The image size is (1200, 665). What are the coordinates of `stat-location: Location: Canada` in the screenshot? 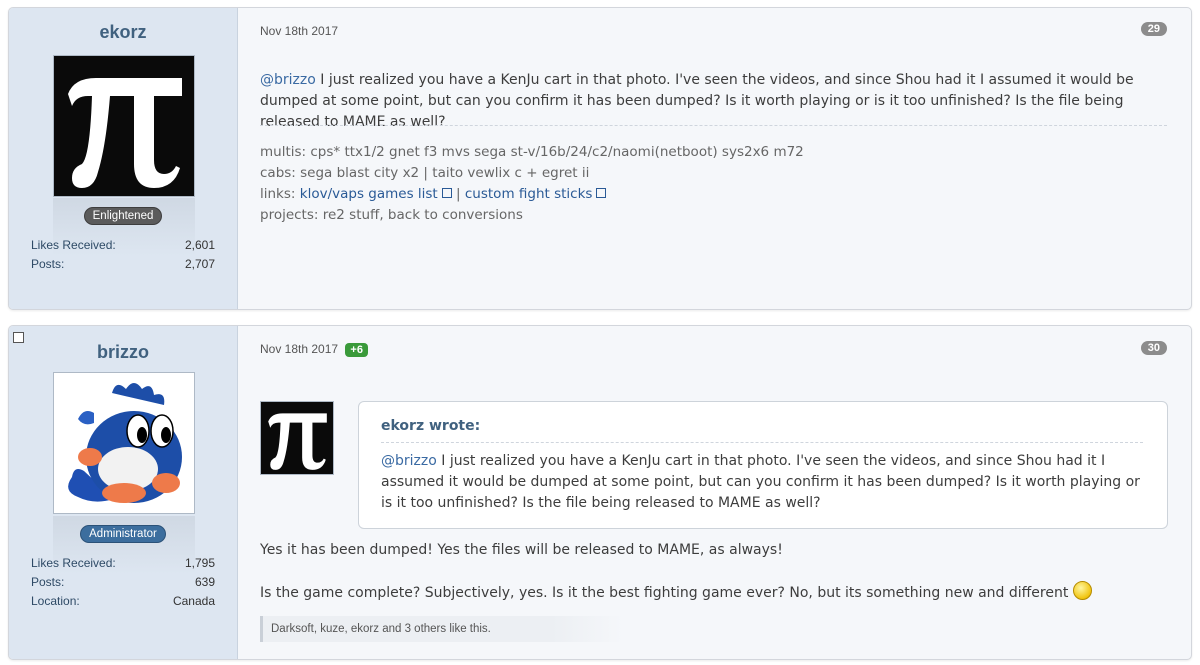 It's located at (123, 601).